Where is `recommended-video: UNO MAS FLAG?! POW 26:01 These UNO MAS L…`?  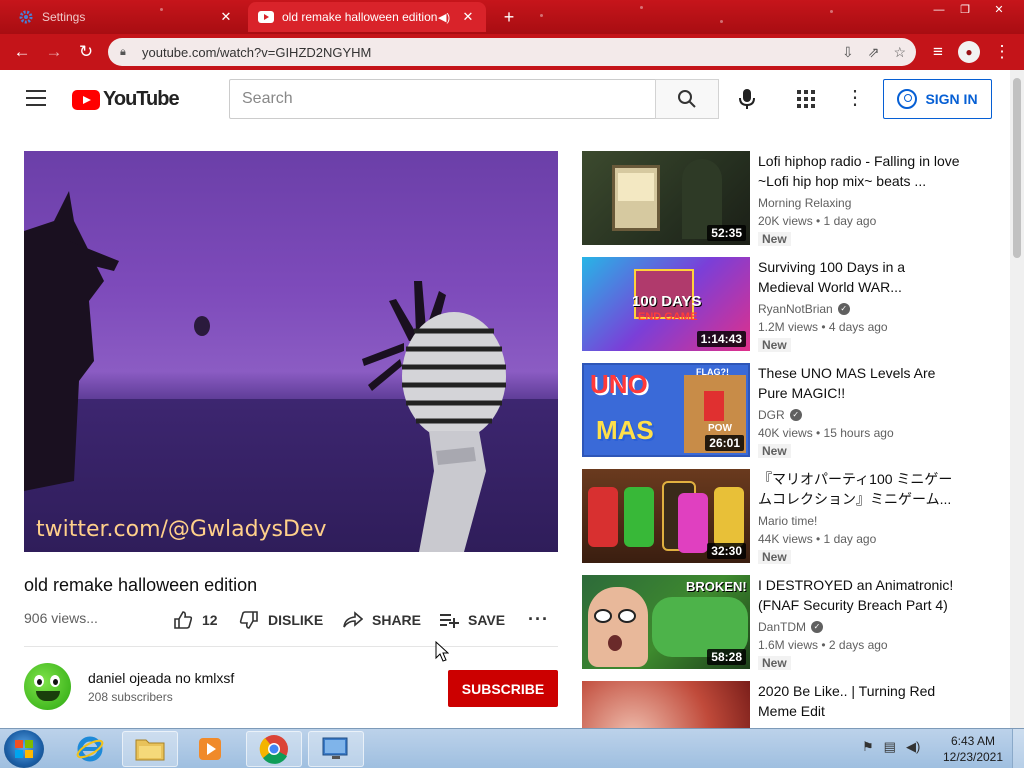 recommended-video: UNO MAS FLAG?! POW 26:01 These UNO MAS L… is located at coordinates (772, 411).